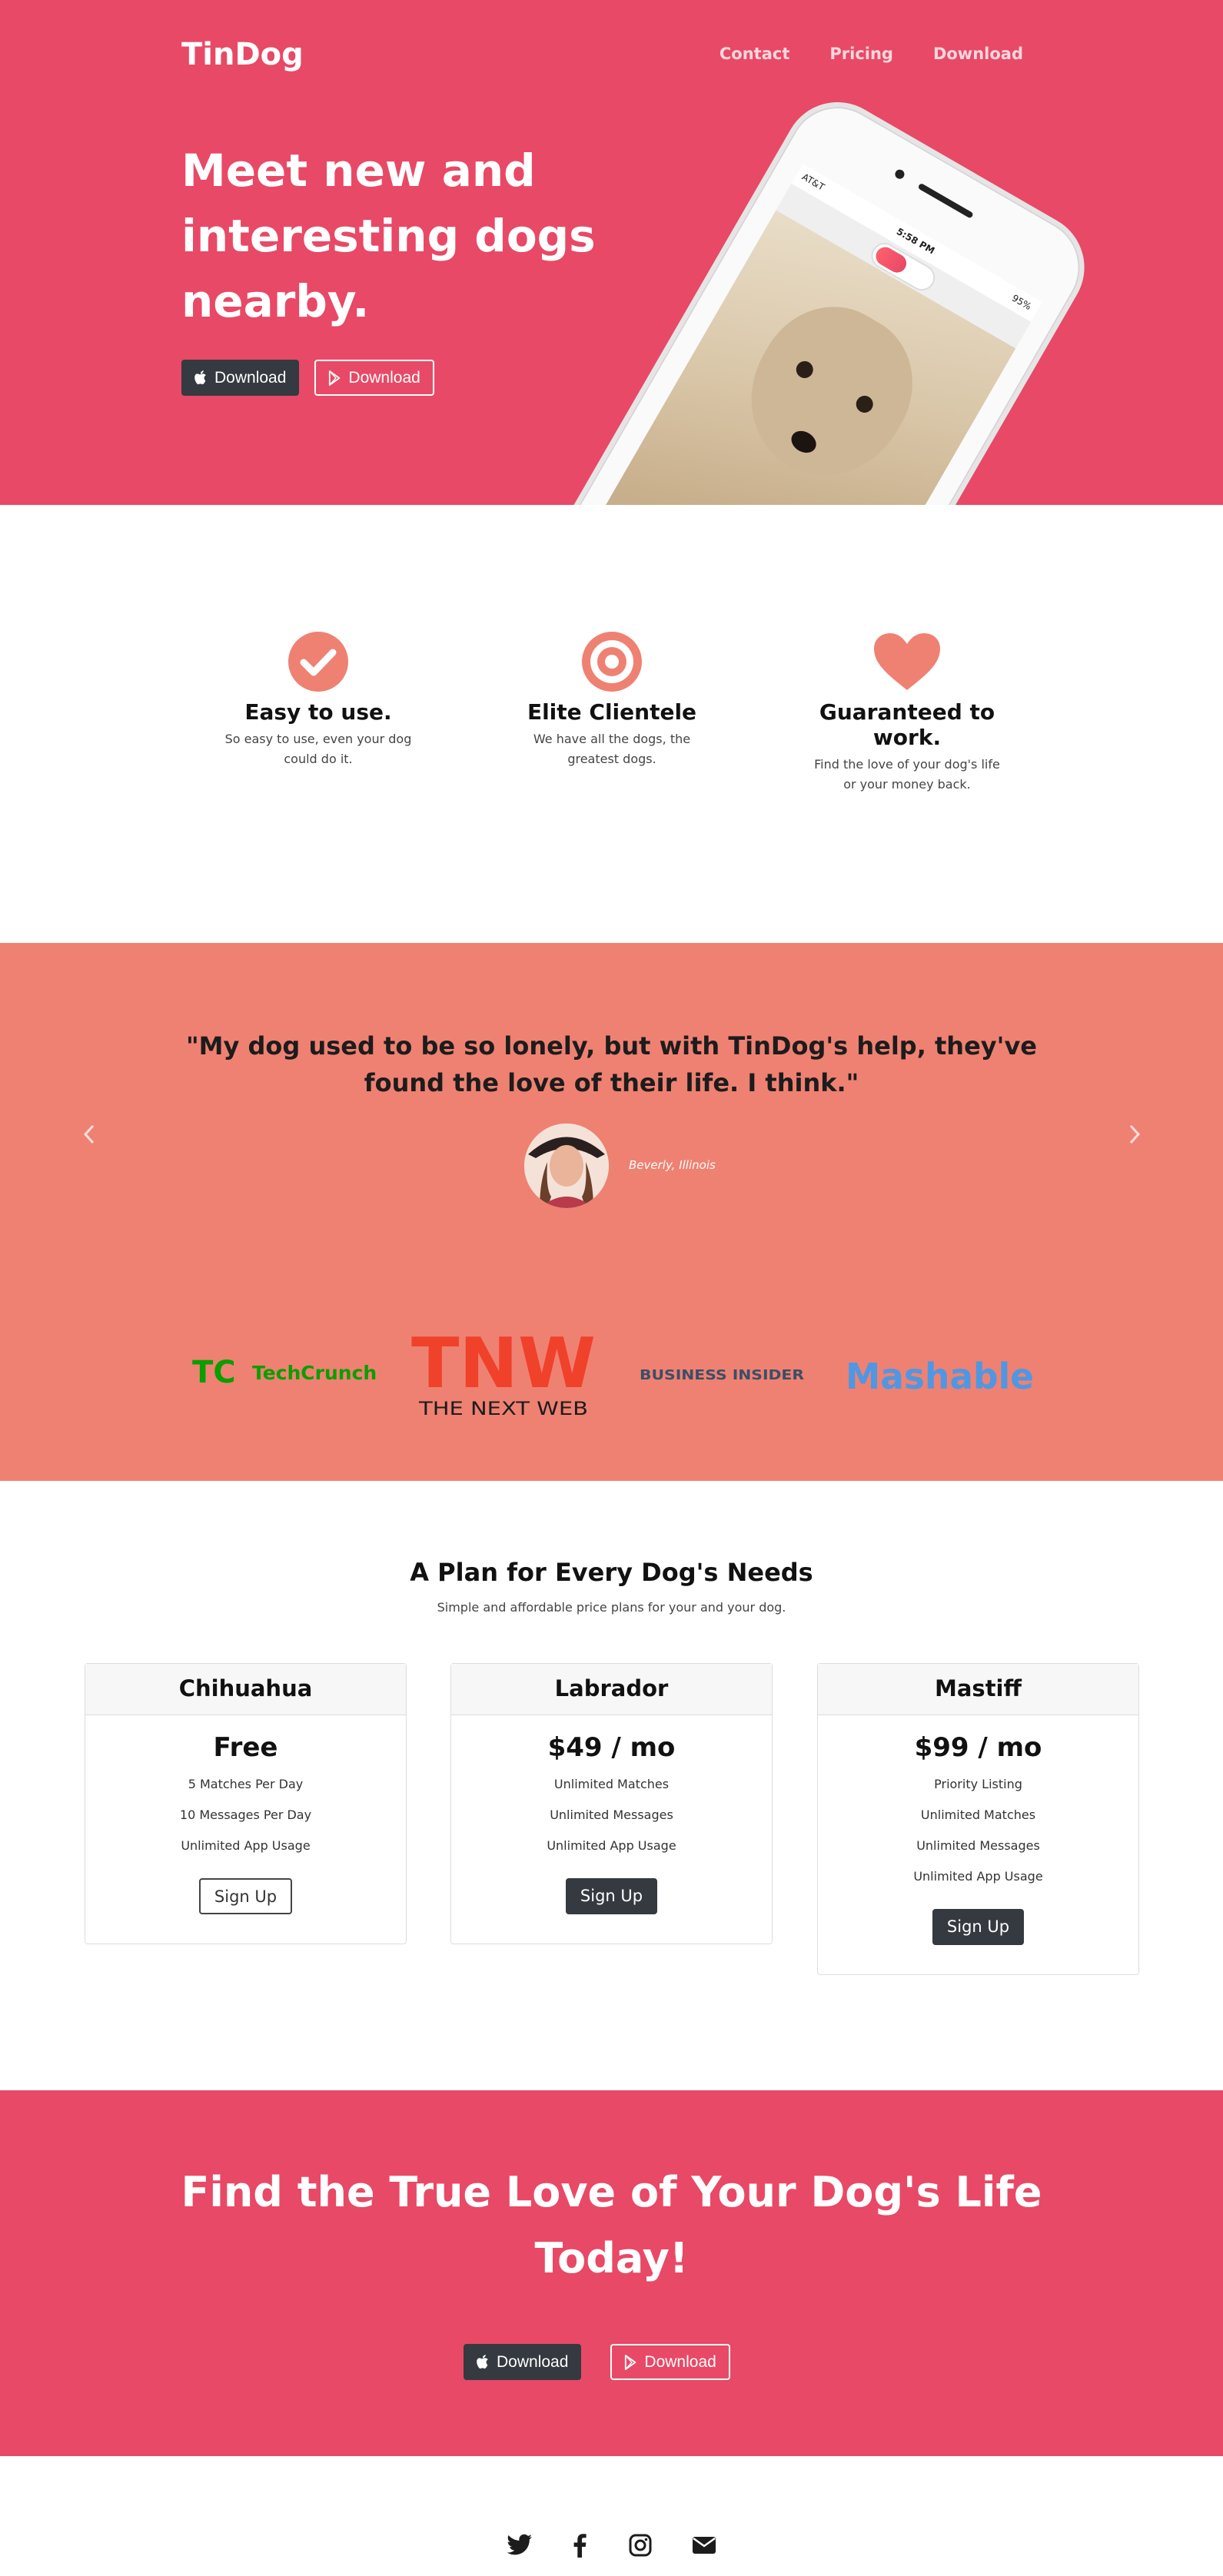  Describe the element at coordinates (755, 54) in the screenshot. I see `nav-link-contact: Contact` at that location.